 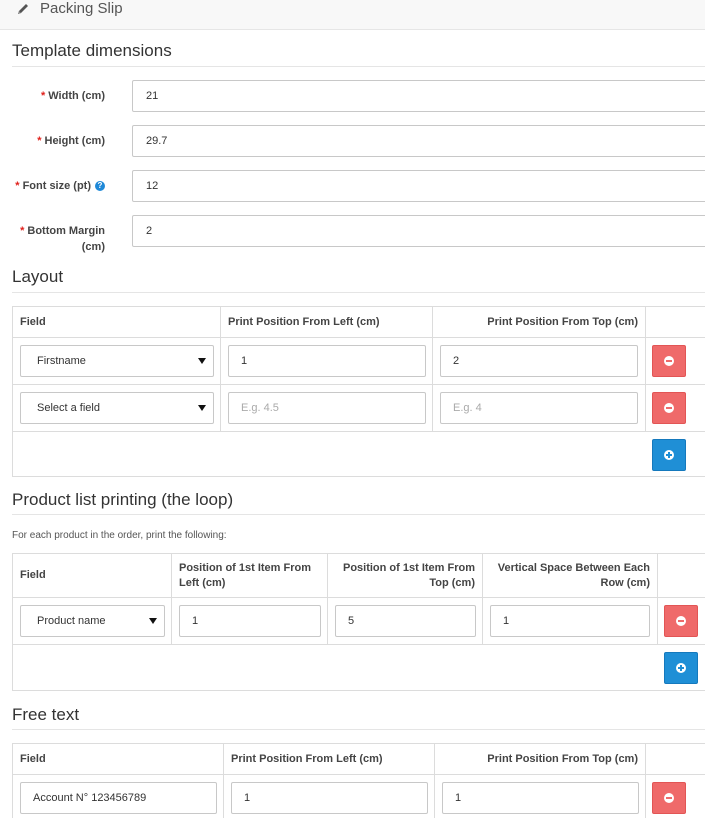 I want to click on top-position-input: E.g. 4, so click(x=539, y=408).